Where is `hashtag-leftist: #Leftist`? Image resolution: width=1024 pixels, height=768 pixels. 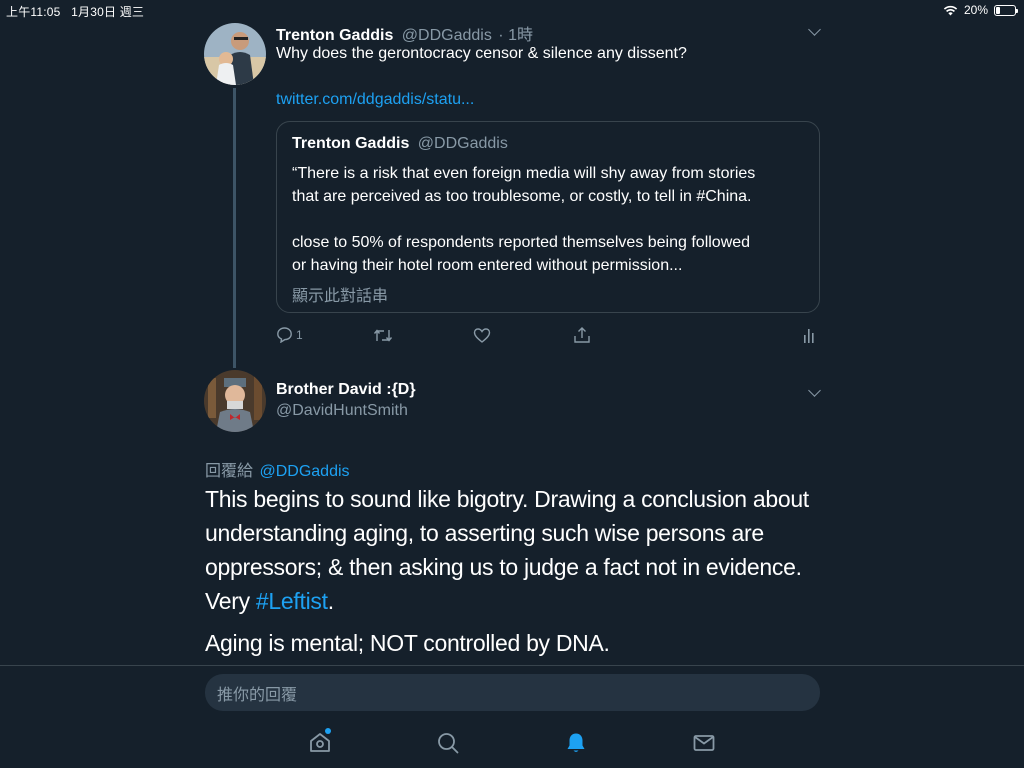 hashtag-leftist: #Leftist is located at coordinates (292, 601).